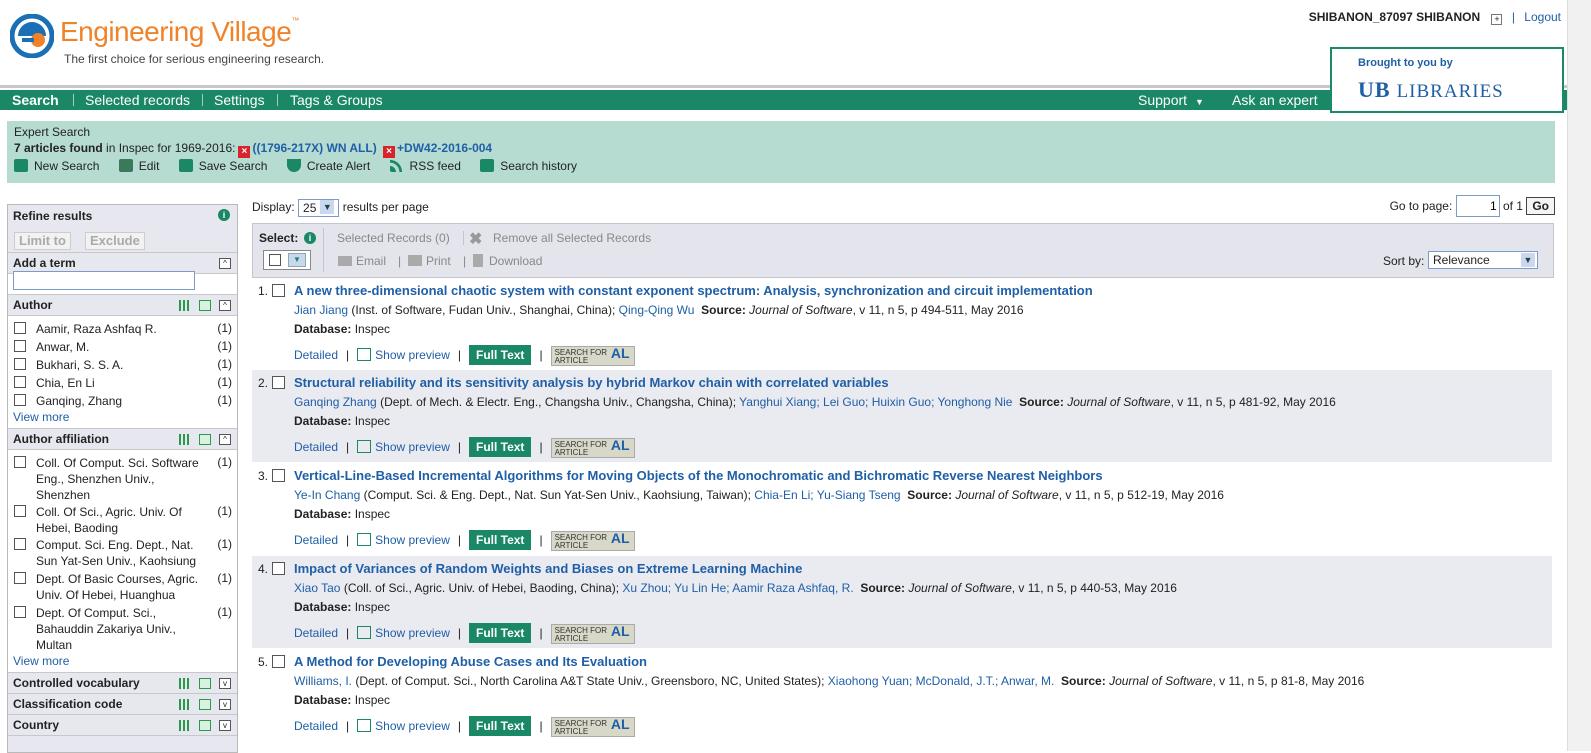 Image resolution: width=1591 pixels, height=753 pixels. Describe the element at coordinates (444, 148) in the screenshot. I see `search-term-2: +DW42-2016-004` at that location.